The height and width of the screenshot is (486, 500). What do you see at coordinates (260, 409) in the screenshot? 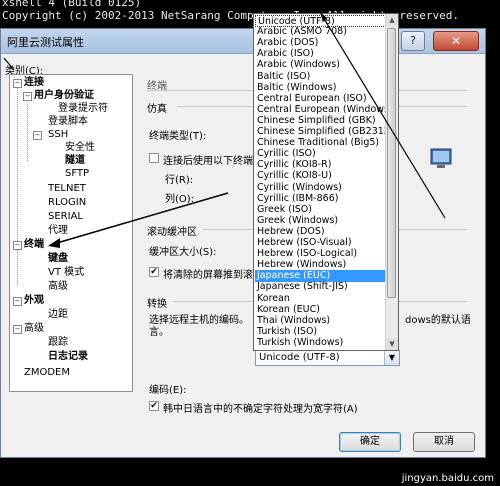
I see `cjk-wide-label: 韩中日语言中的不确定字符处理为宽字符(A)` at bounding box center [260, 409].